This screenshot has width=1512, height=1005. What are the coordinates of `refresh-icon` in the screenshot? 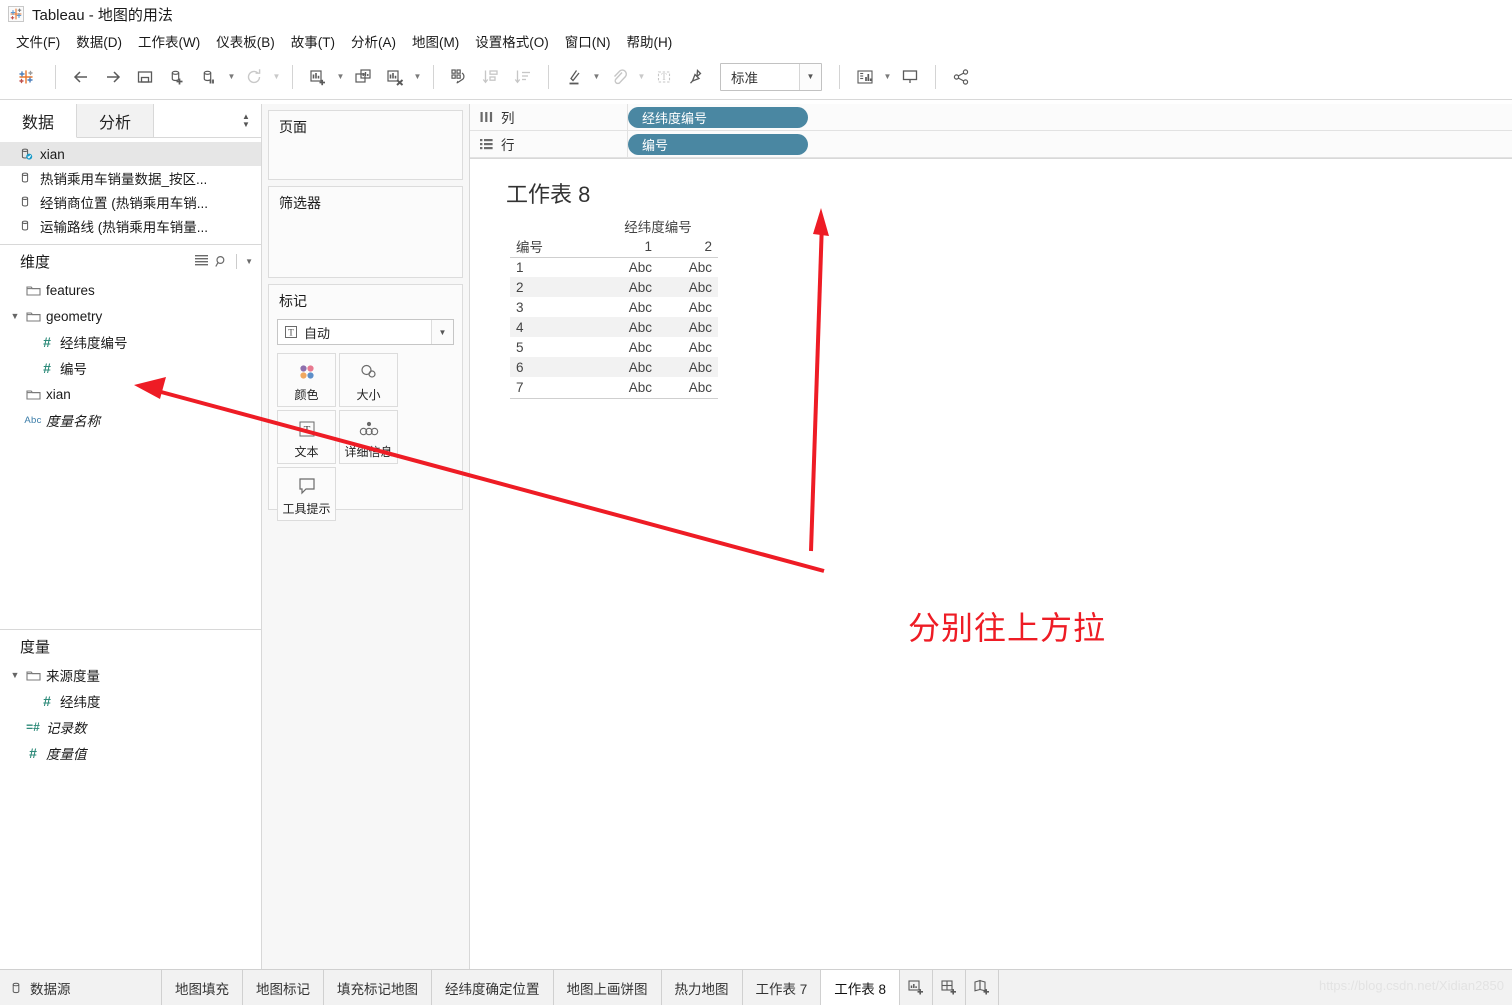 It's located at (254, 77).